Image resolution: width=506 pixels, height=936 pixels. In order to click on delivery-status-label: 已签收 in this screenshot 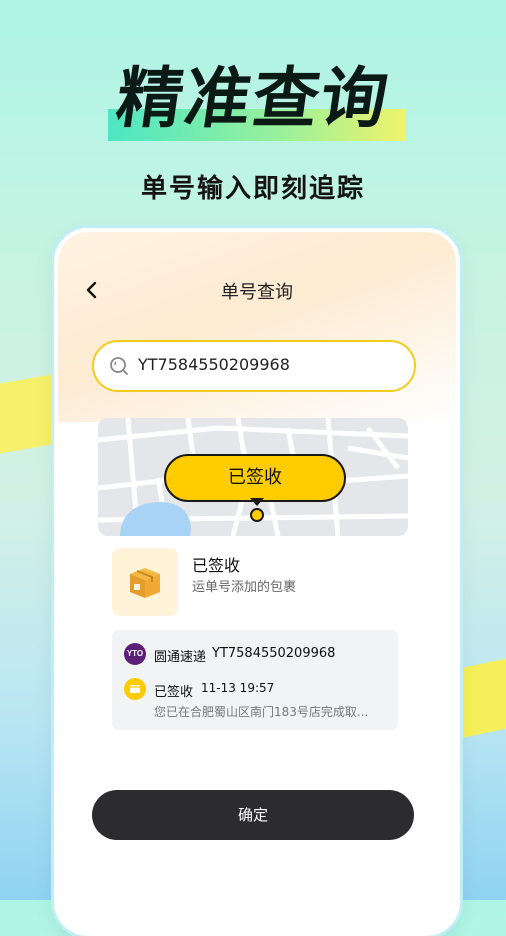, I will do `click(174, 692)`.